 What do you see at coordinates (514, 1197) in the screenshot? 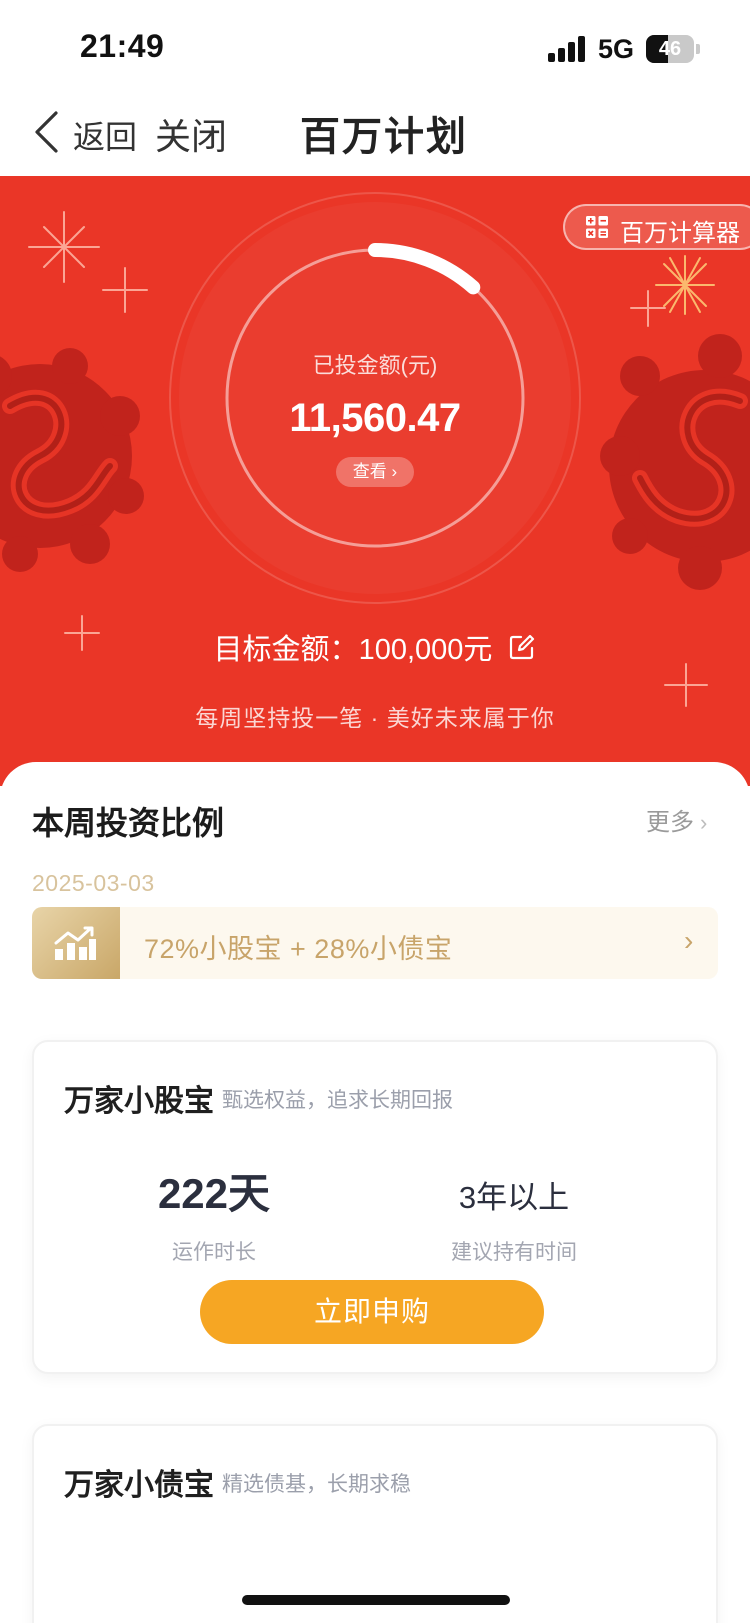
I see `holding-period-value: 3年以上` at bounding box center [514, 1197].